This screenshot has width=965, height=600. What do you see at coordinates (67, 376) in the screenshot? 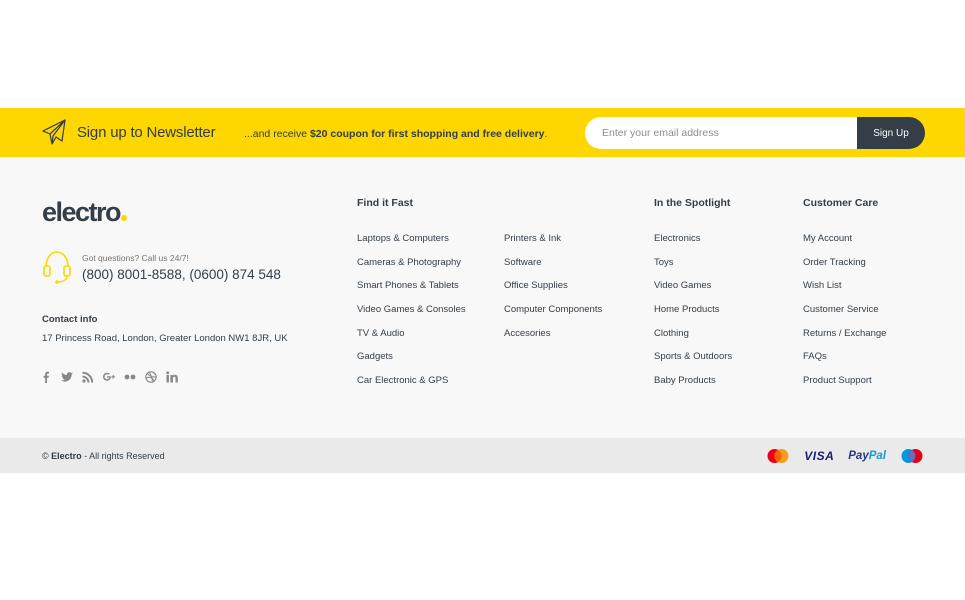
I see `twitter-icon` at bounding box center [67, 376].